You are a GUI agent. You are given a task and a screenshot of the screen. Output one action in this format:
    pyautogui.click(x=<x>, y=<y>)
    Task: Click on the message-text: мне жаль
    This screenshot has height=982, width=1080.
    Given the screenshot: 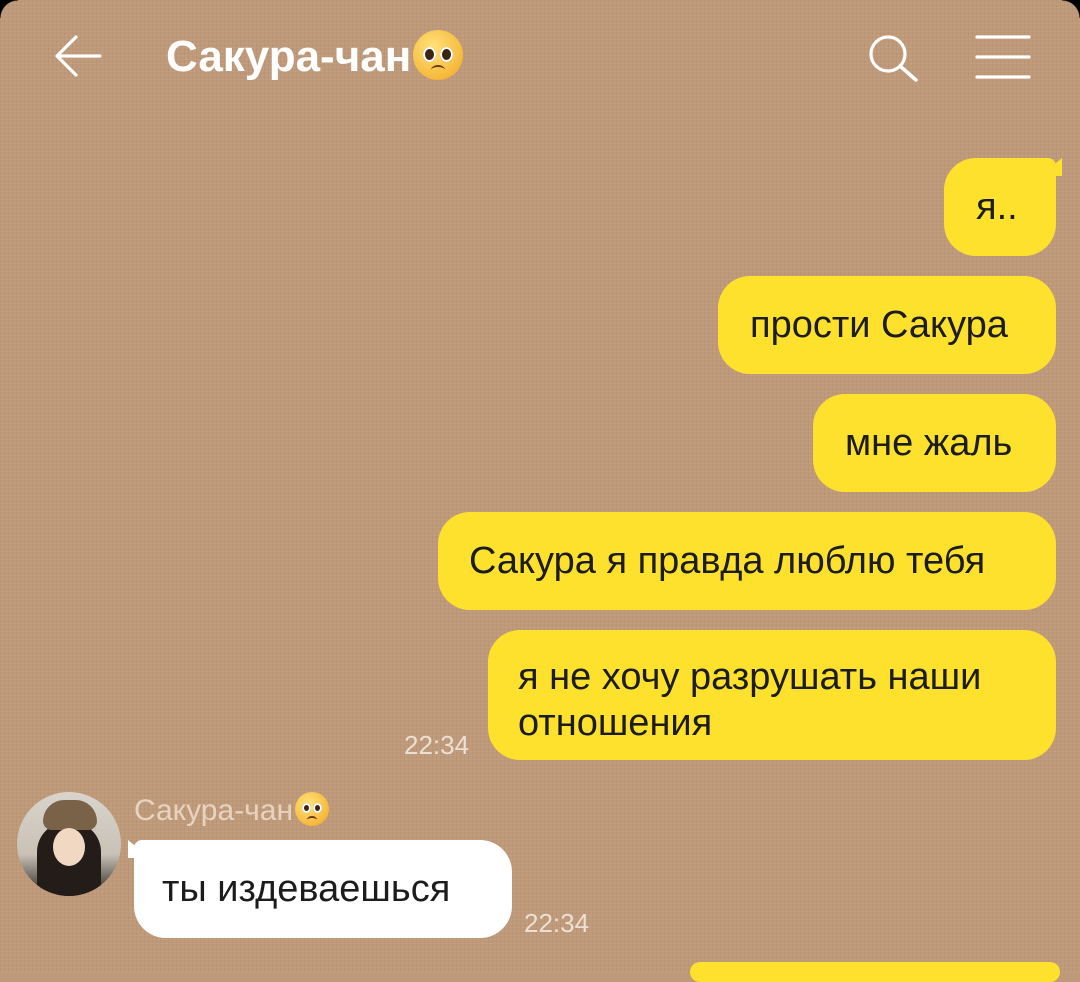 What is the action you would take?
    pyautogui.click(x=929, y=443)
    